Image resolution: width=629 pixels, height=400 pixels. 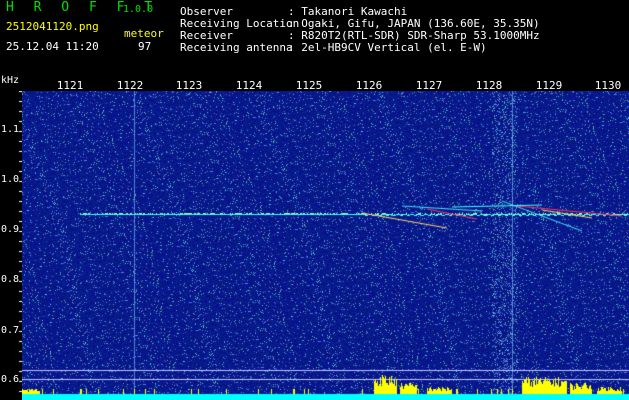 I want to click on timestamp: 25.12.04 11:20, so click(x=52, y=46).